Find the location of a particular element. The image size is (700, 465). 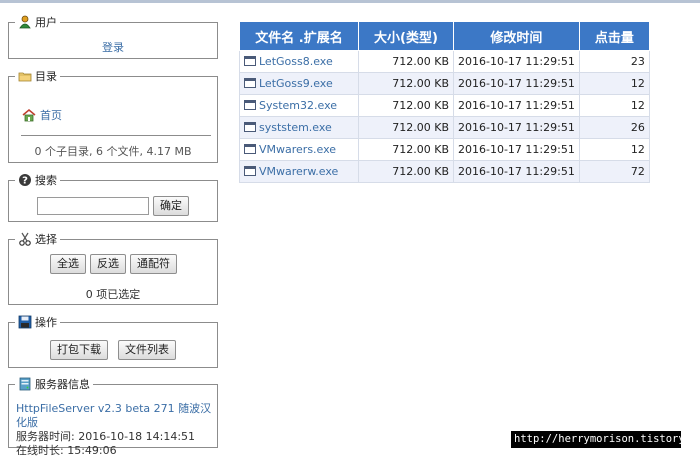

file-link: LetGoss9.exe is located at coordinates (296, 83).